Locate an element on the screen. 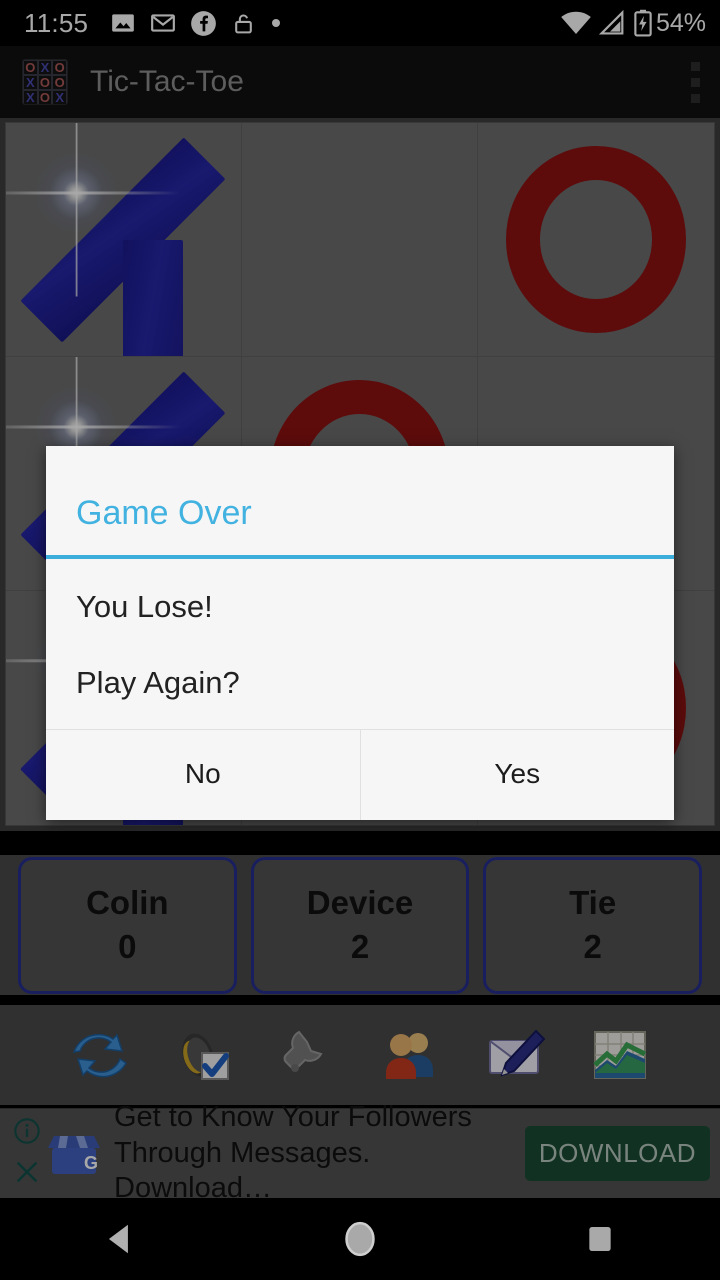 This screenshot has height=1280, width=720. dialog-no-button: No is located at coordinates (203, 775).